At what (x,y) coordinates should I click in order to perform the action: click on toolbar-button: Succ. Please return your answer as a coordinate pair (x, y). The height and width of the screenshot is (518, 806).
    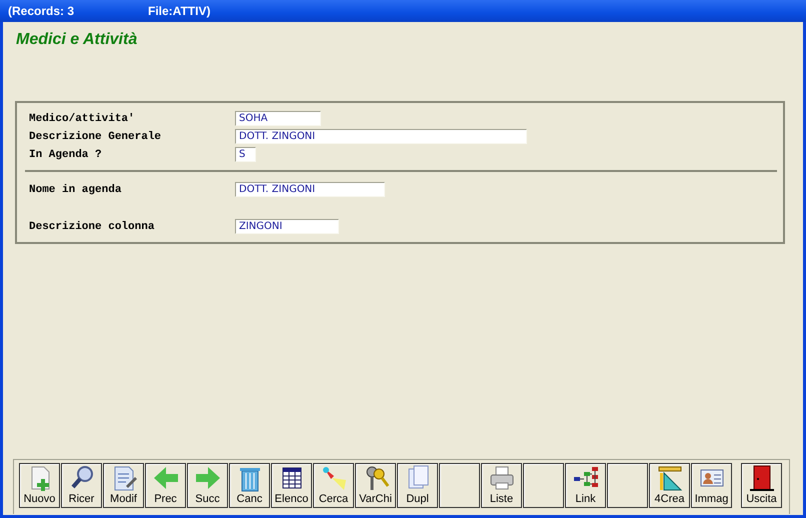
    Looking at the image, I should click on (207, 485).